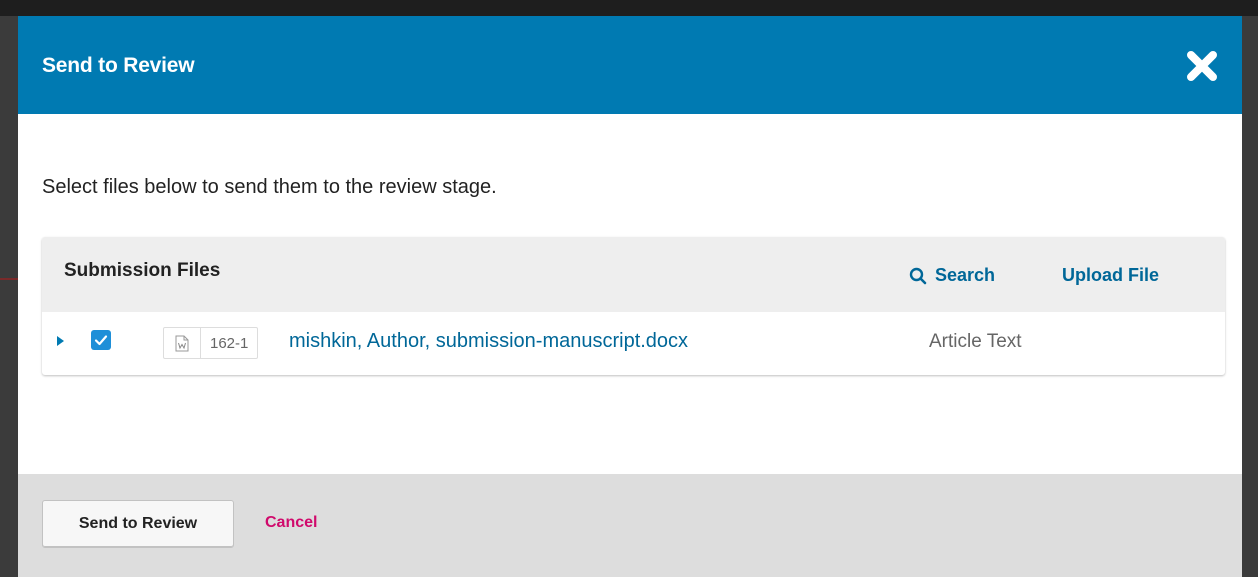 The height and width of the screenshot is (577, 1258). I want to click on file-type: Article Text, so click(975, 341).